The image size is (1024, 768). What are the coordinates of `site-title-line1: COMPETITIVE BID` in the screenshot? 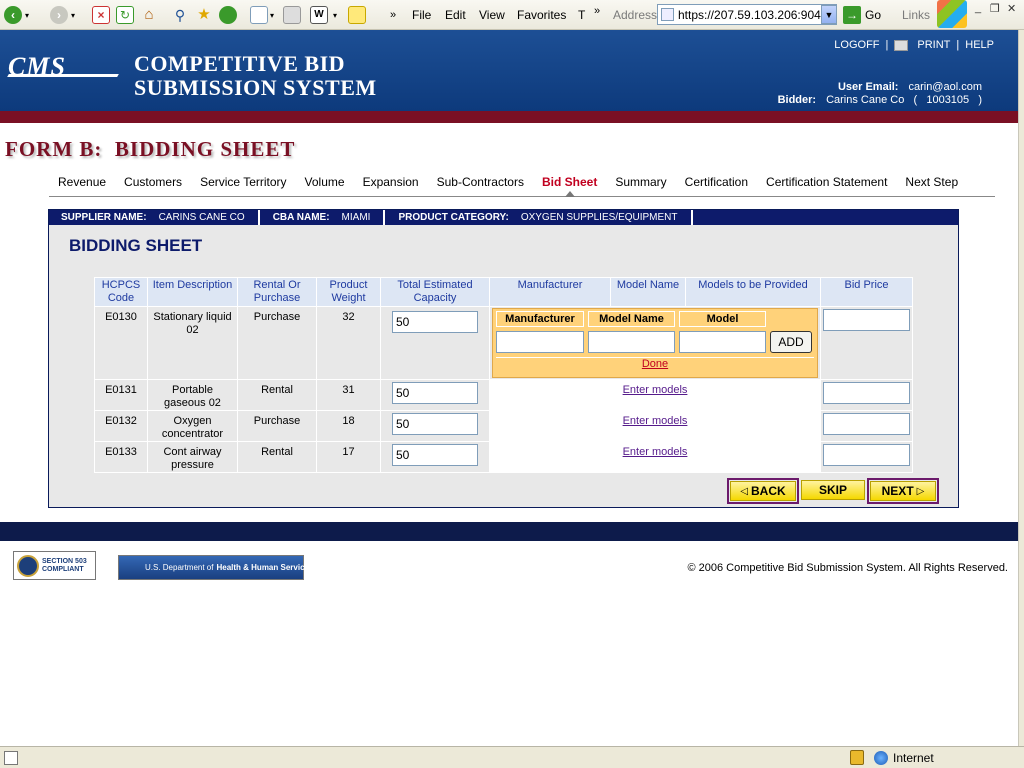 It's located at (240, 63).